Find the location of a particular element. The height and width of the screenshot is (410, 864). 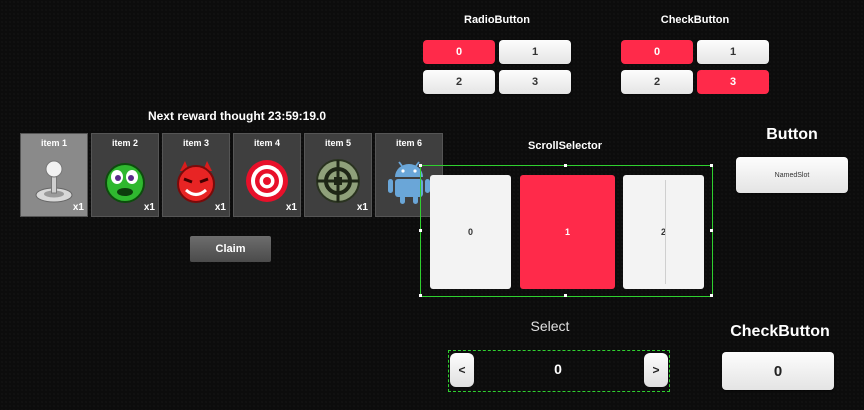

radio-option-1: 1 is located at coordinates (535, 52).